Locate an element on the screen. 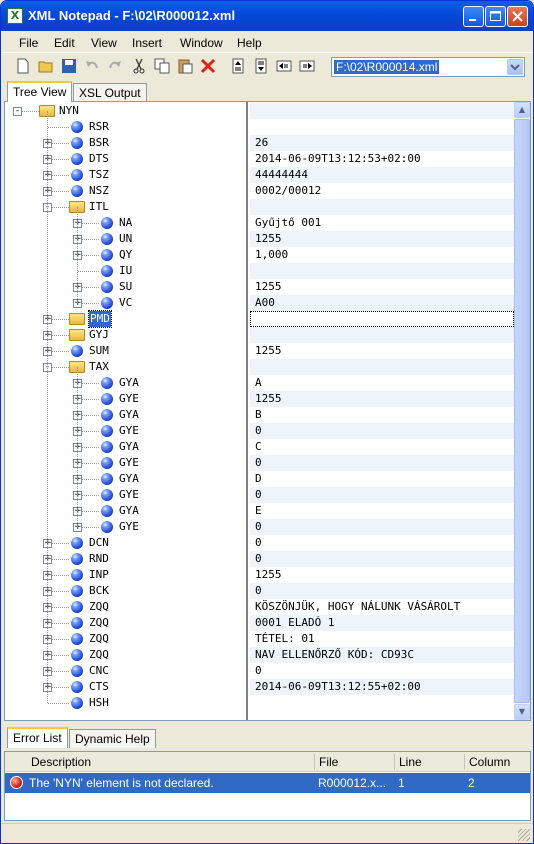  tree-node-hsh: HSH is located at coordinates (126, 703).